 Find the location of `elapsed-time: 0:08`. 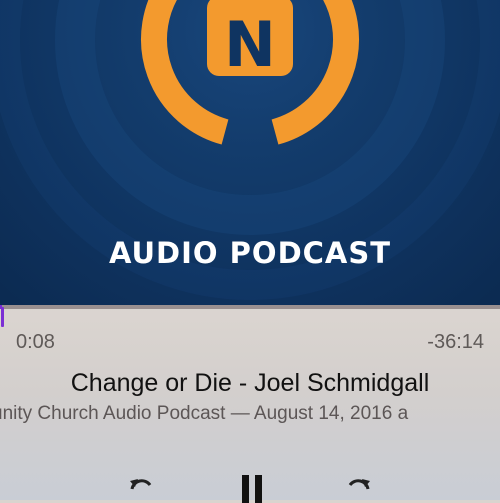

elapsed-time: 0:08 is located at coordinates (35, 342).